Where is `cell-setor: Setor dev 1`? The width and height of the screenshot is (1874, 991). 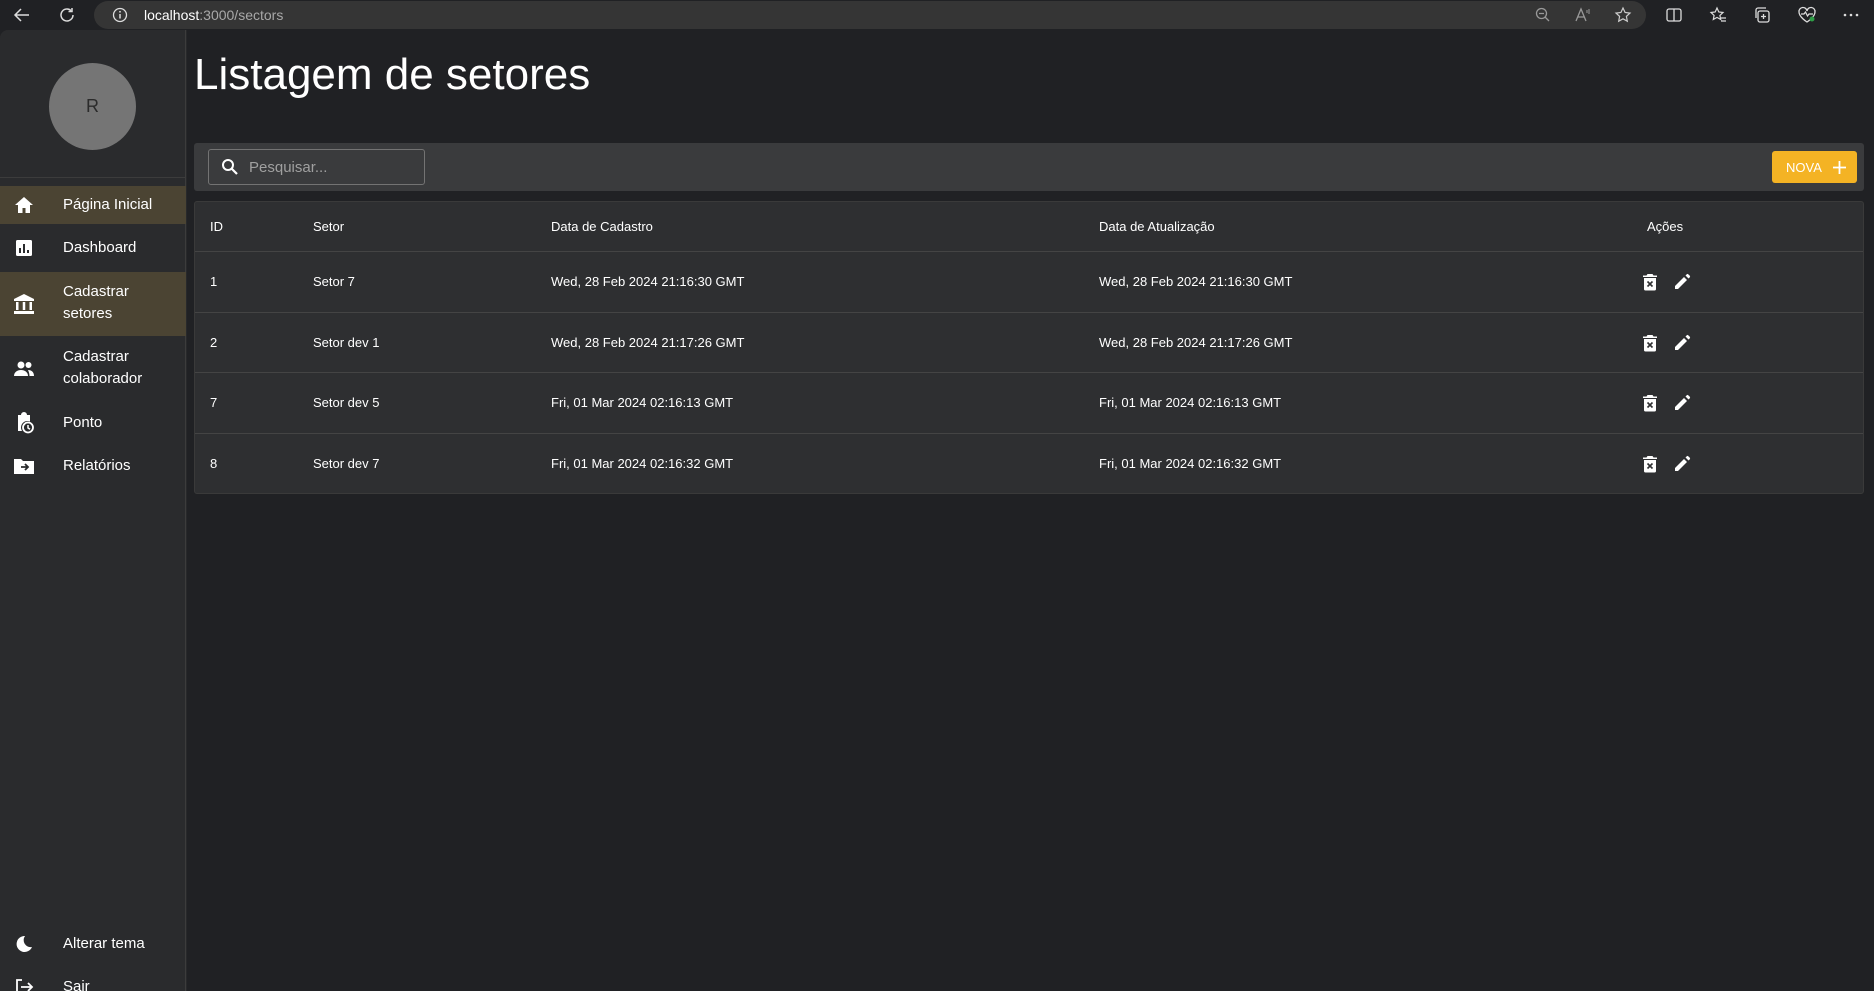 cell-setor: Setor dev 1 is located at coordinates (346, 342).